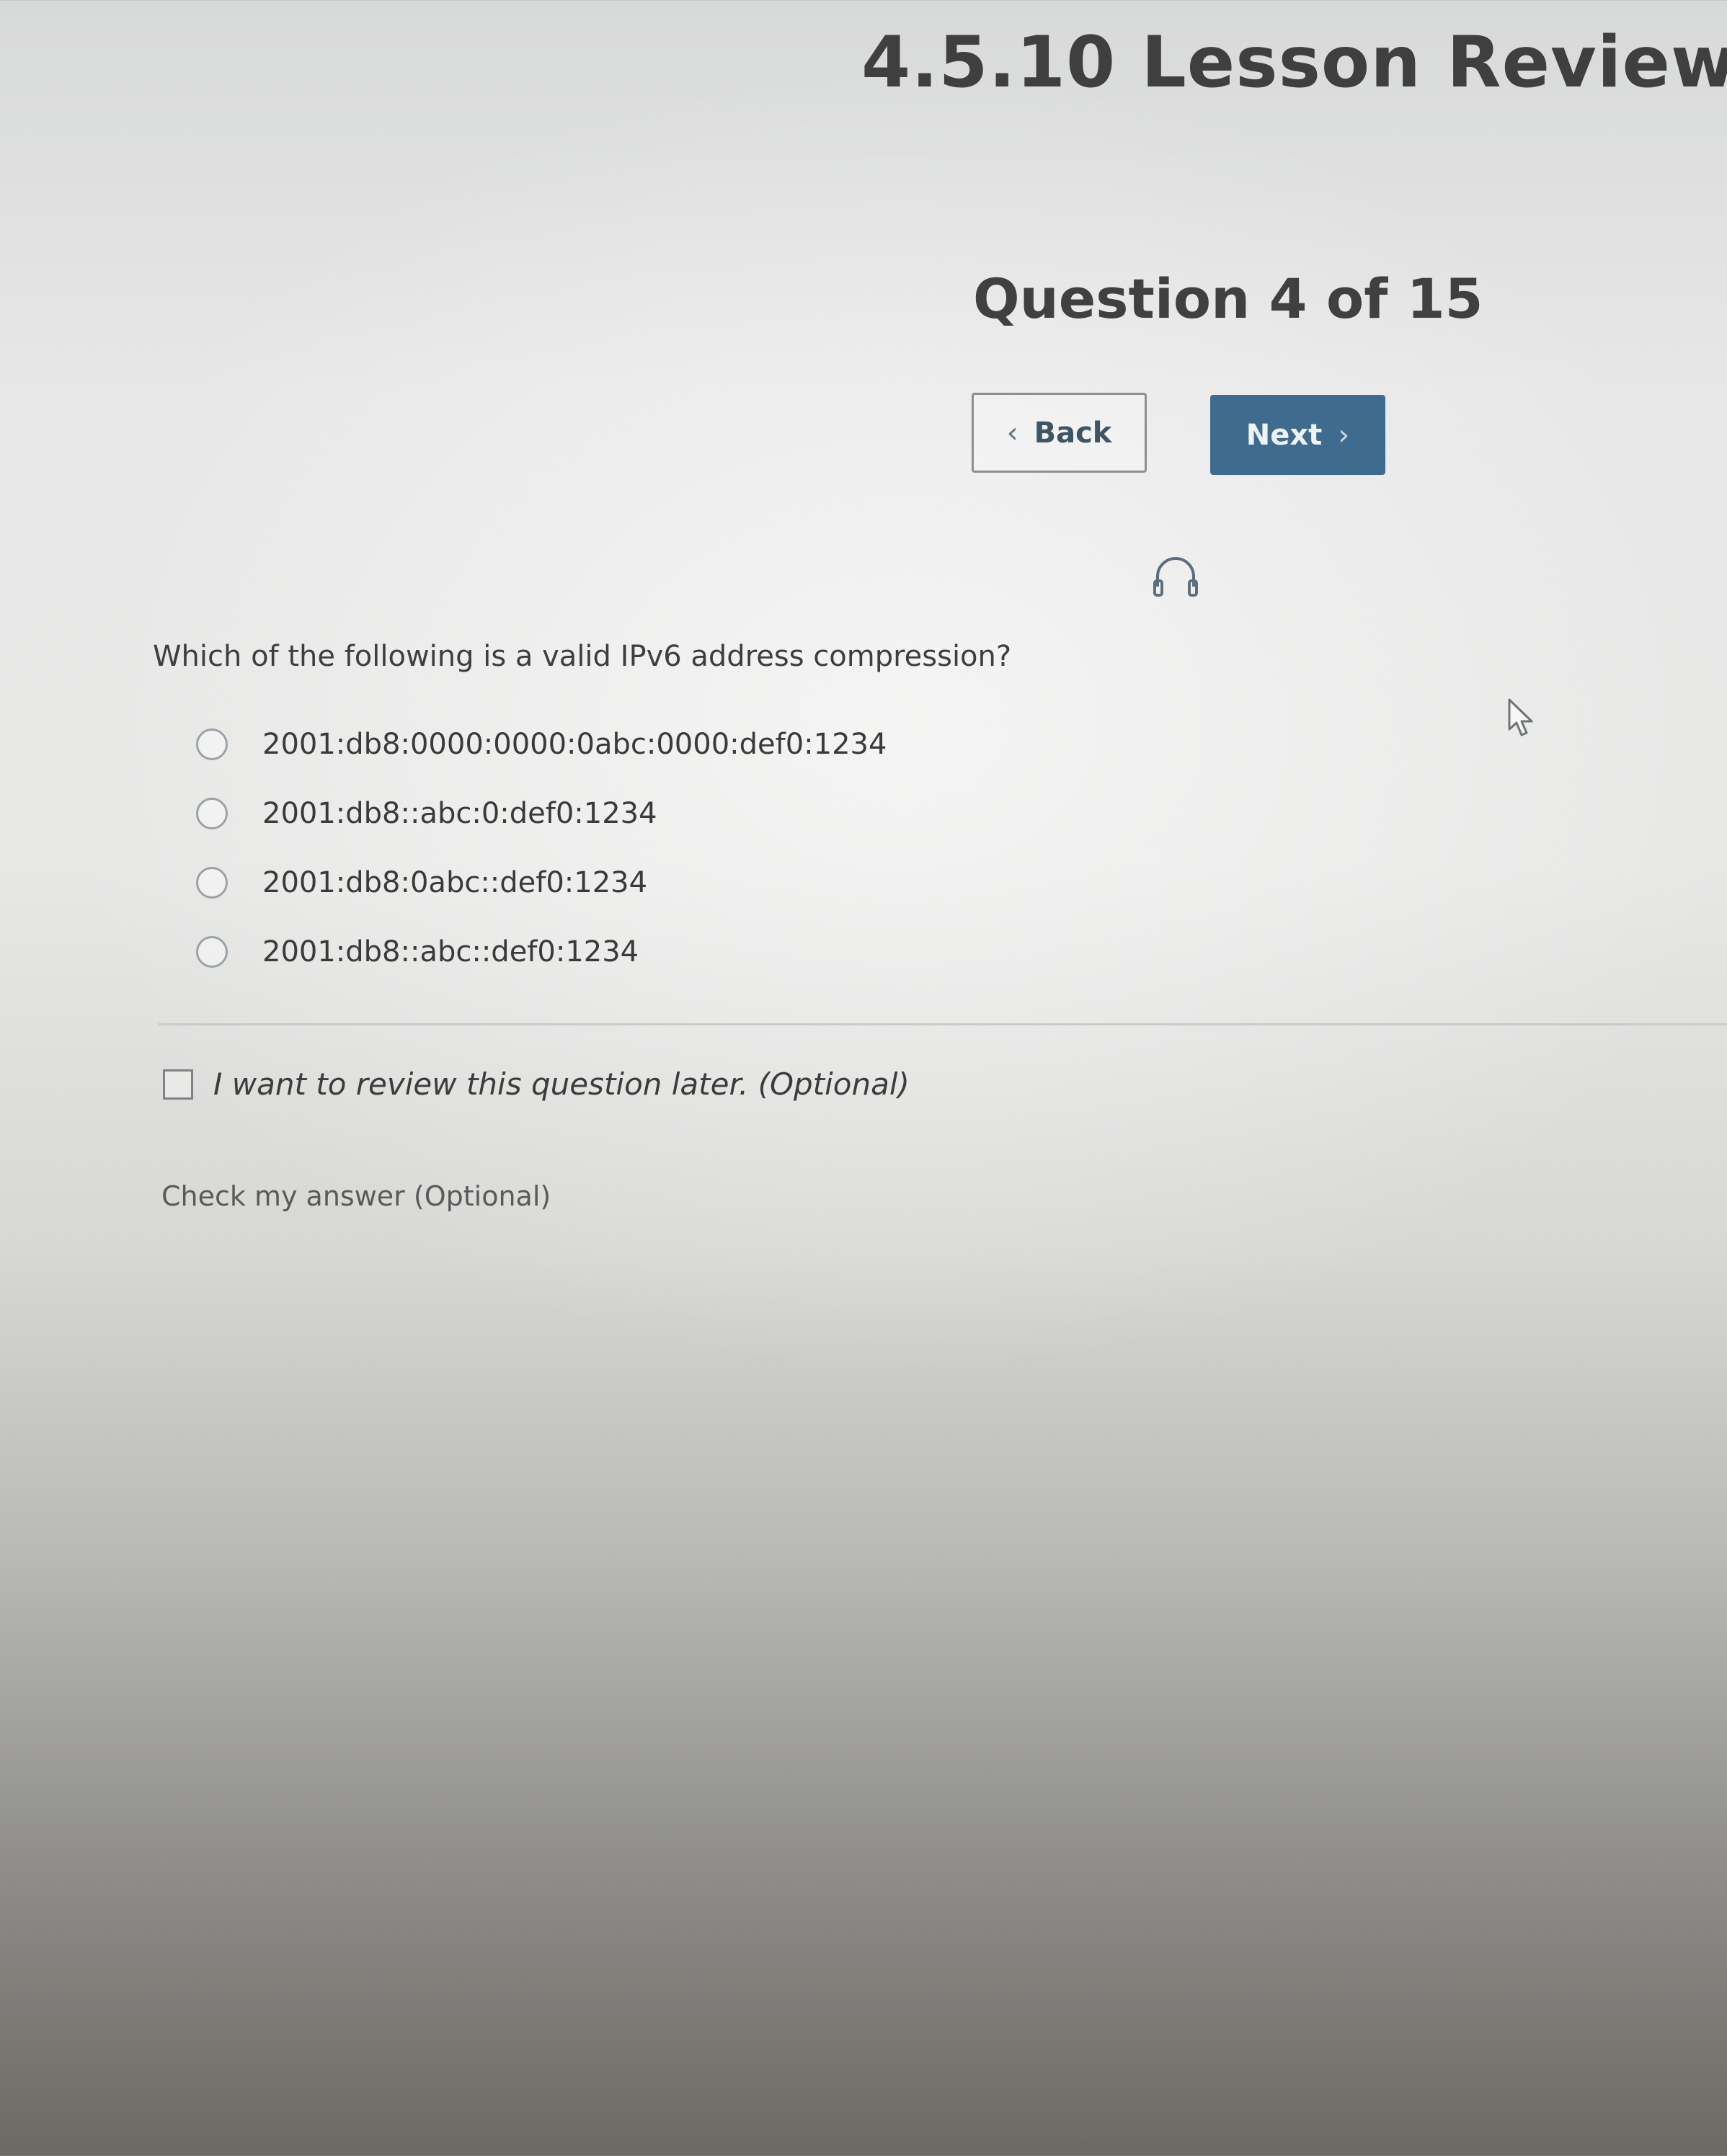 The height and width of the screenshot is (2156, 1727). I want to click on answer-option-label: 2001:db8::abc::def0:1234, so click(450, 951).